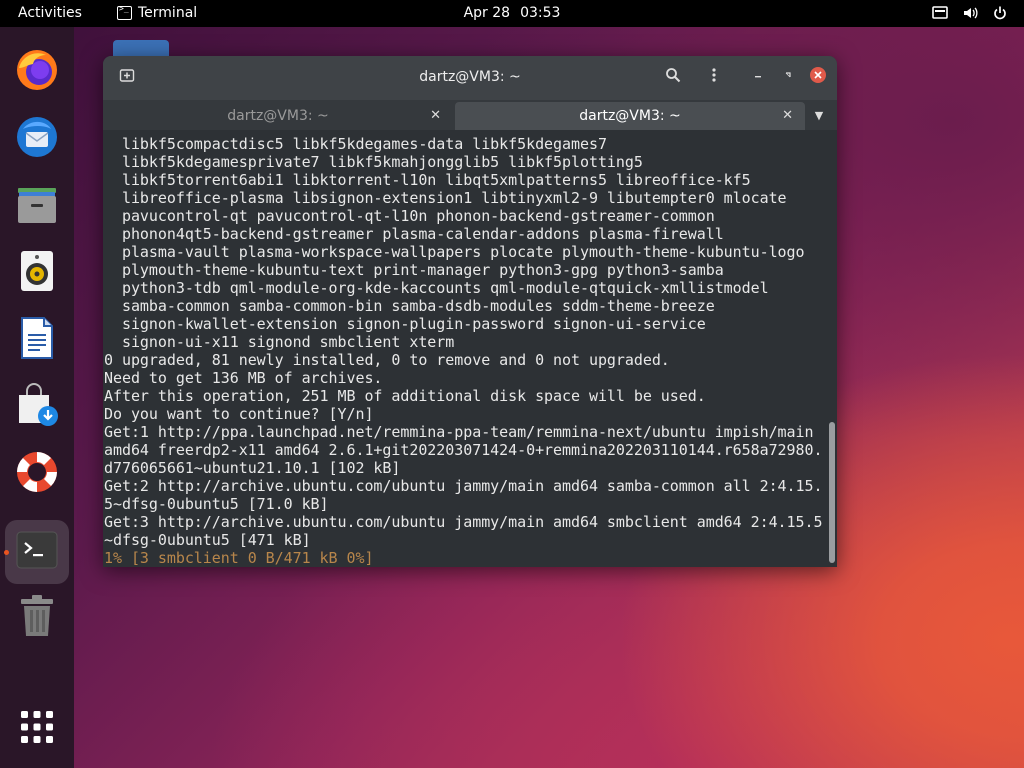 Image resolution: width=1024 pixels, height=768 pixels. I want to click on close-button, so click(818, 78).